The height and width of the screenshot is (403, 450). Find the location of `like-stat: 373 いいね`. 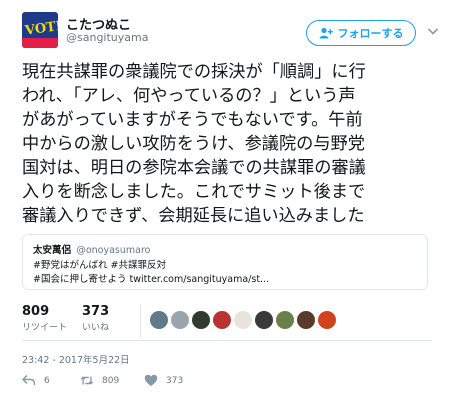

like-stat: 373 いいね is located at coordinates (95, 318).